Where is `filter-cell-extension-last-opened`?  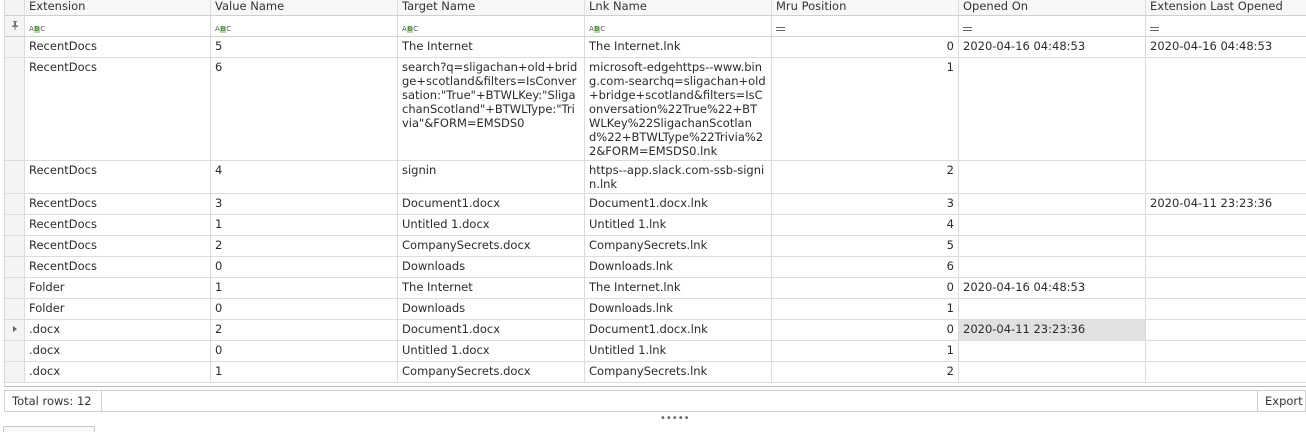 filter-cell-extension-last-opened is located at coordinates (1226, 26).